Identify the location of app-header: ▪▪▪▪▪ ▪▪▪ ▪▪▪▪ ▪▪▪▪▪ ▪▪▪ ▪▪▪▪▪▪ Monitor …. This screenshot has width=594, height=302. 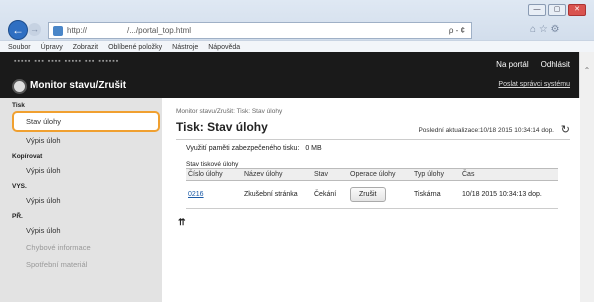
(290, 75).